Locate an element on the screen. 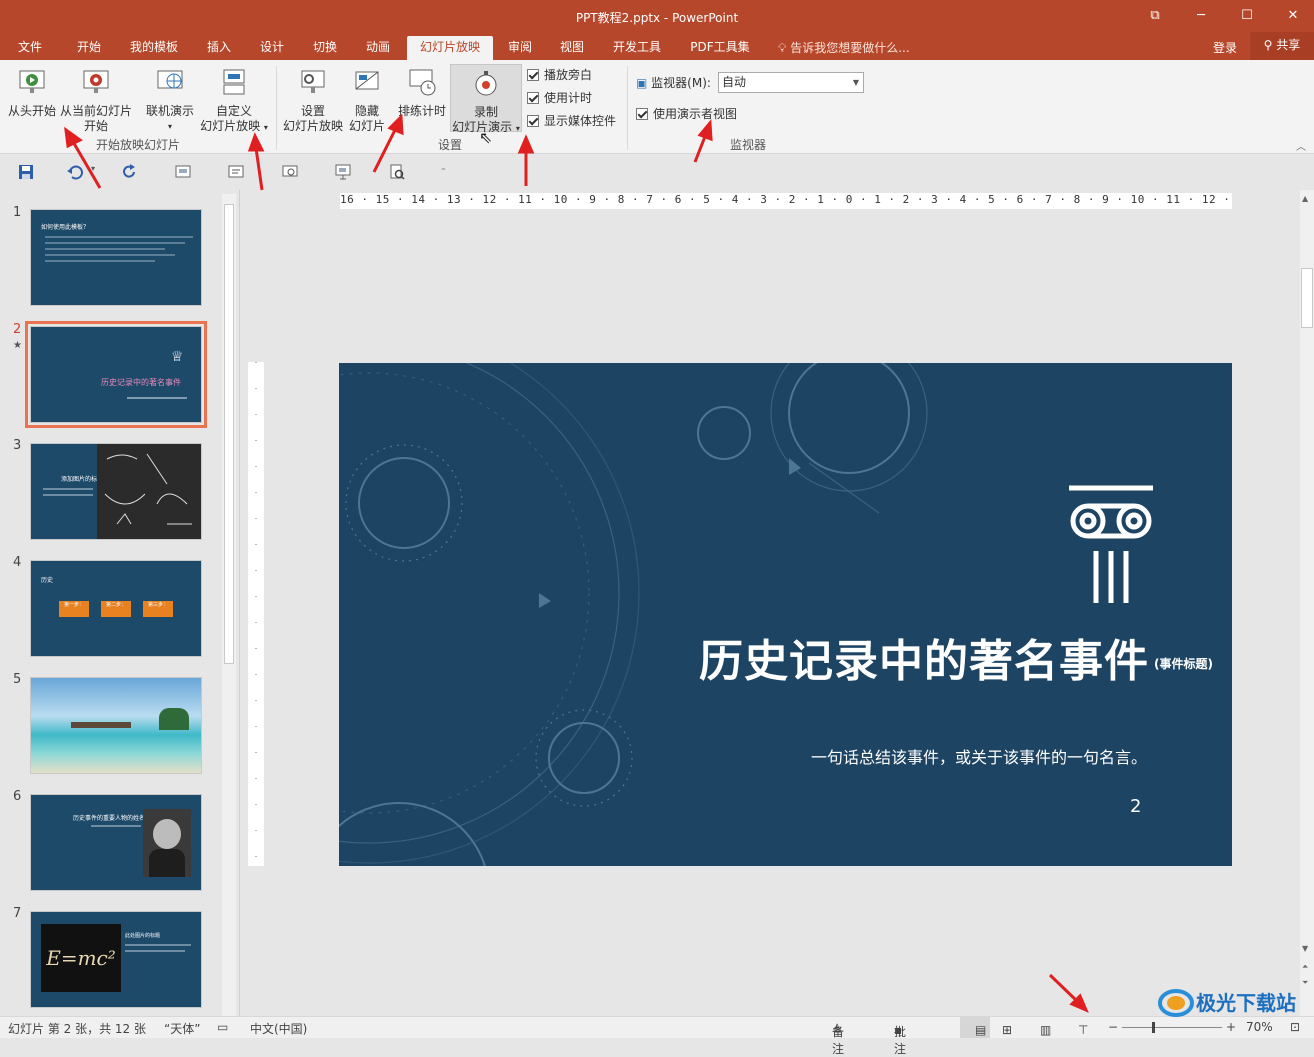  slide-count-status: 幻灯片 第 2 张，共 12 张 is located at coordinates (77, 1028).